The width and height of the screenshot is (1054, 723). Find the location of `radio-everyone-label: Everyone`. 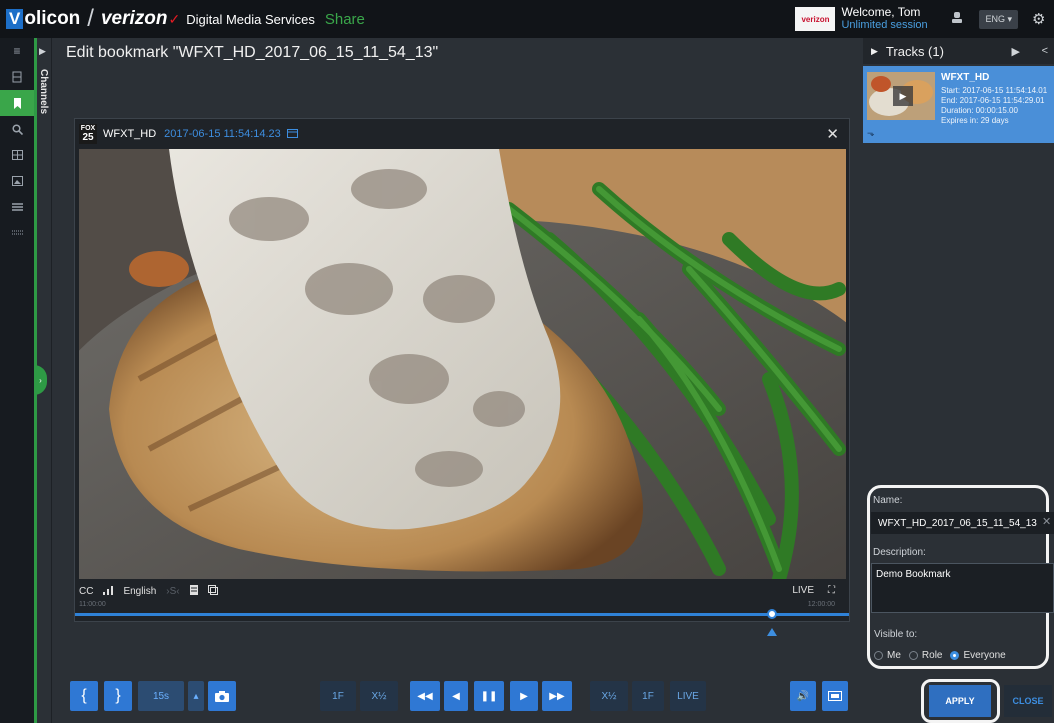

radio-everyone-label: Everyone is located at coordinates (984, 655).